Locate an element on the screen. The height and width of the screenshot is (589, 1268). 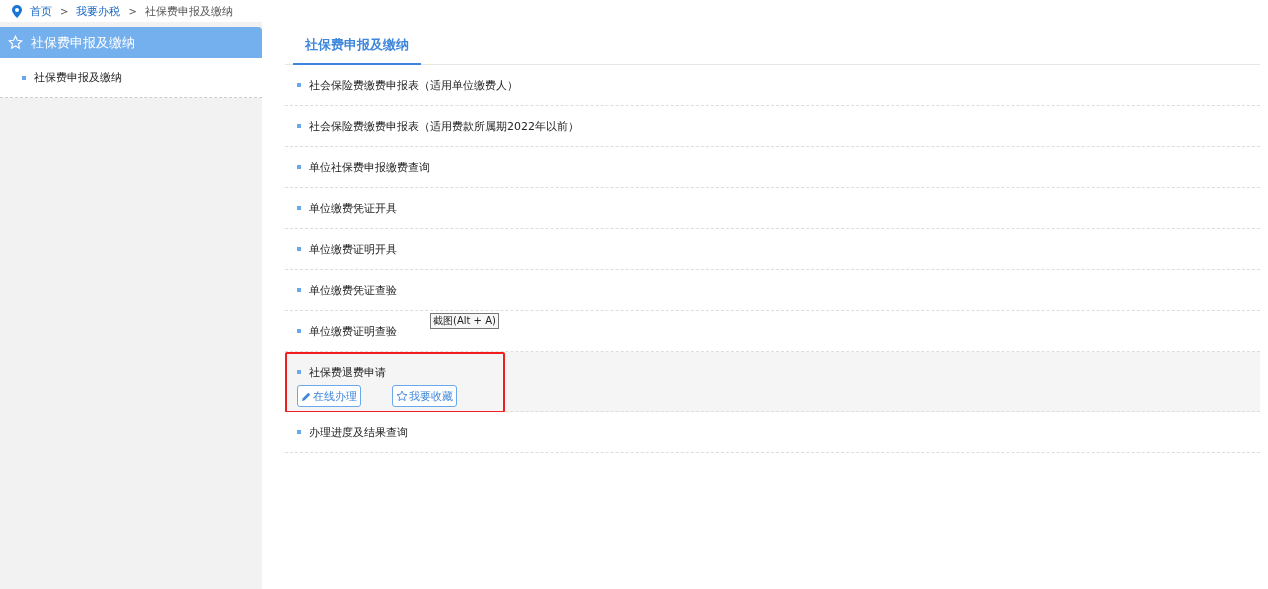
service-link: 单位缴费证明查验 is located at coordinates (353, 331).